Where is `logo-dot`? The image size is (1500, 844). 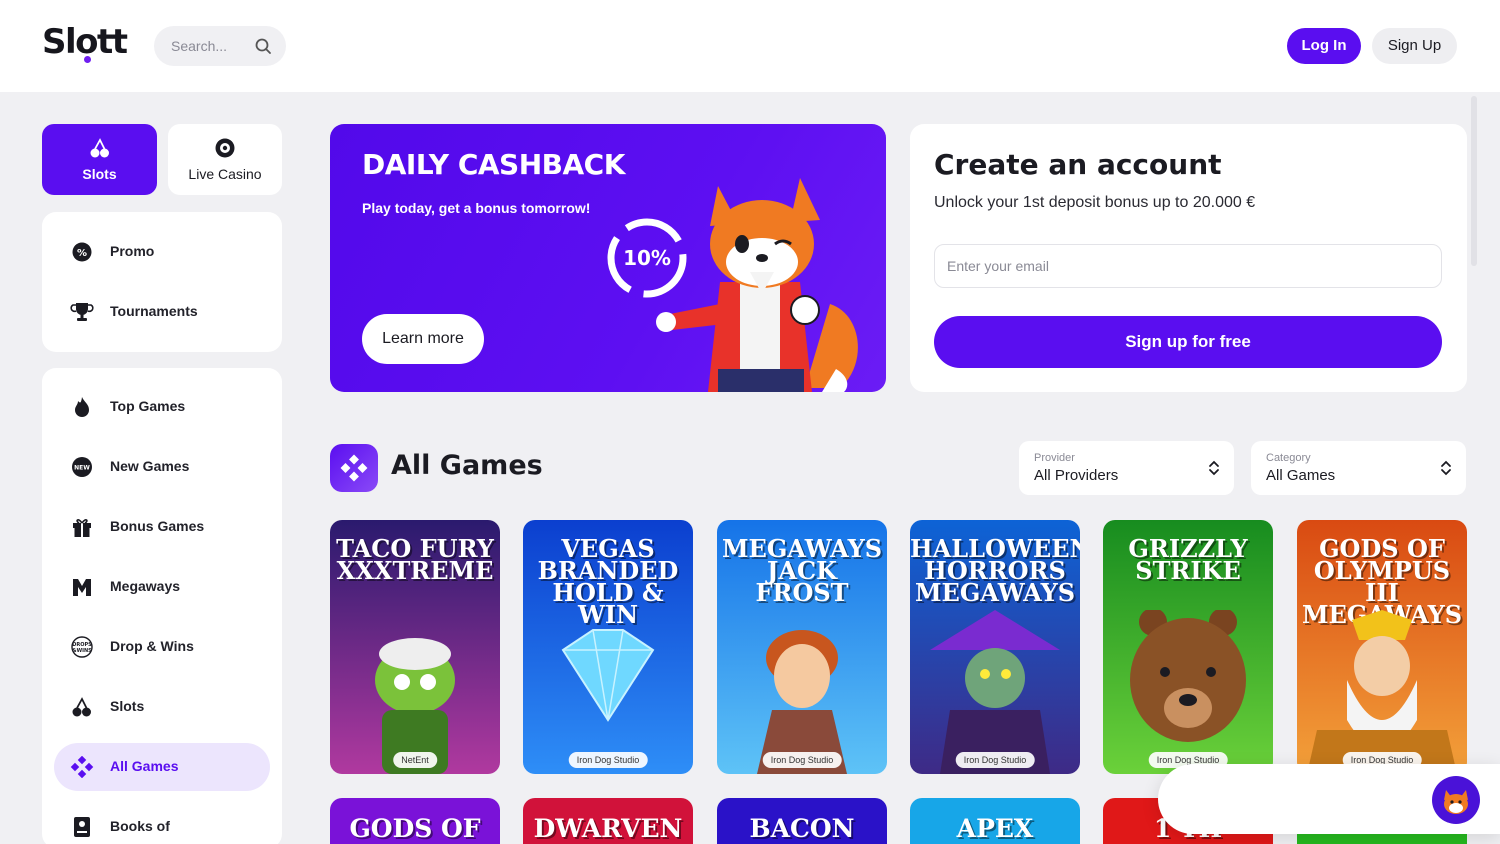
logo-dot is located at coordinates (87, 59).